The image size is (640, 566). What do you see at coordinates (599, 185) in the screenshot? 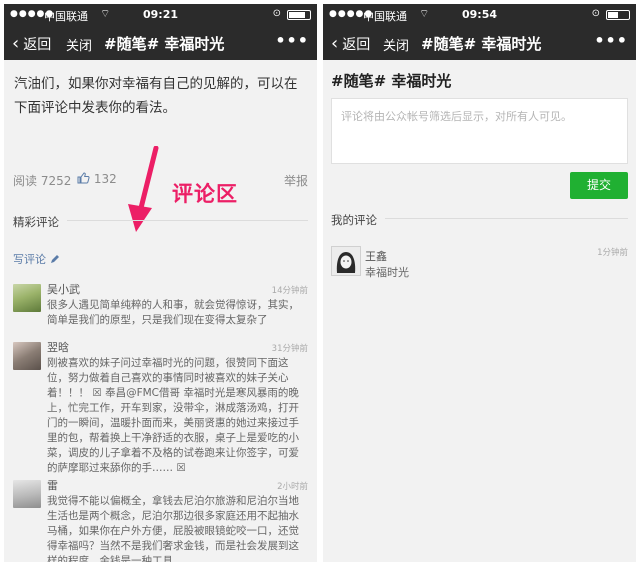
I see `submit-button: 提交` at bounding box center [599, 185].